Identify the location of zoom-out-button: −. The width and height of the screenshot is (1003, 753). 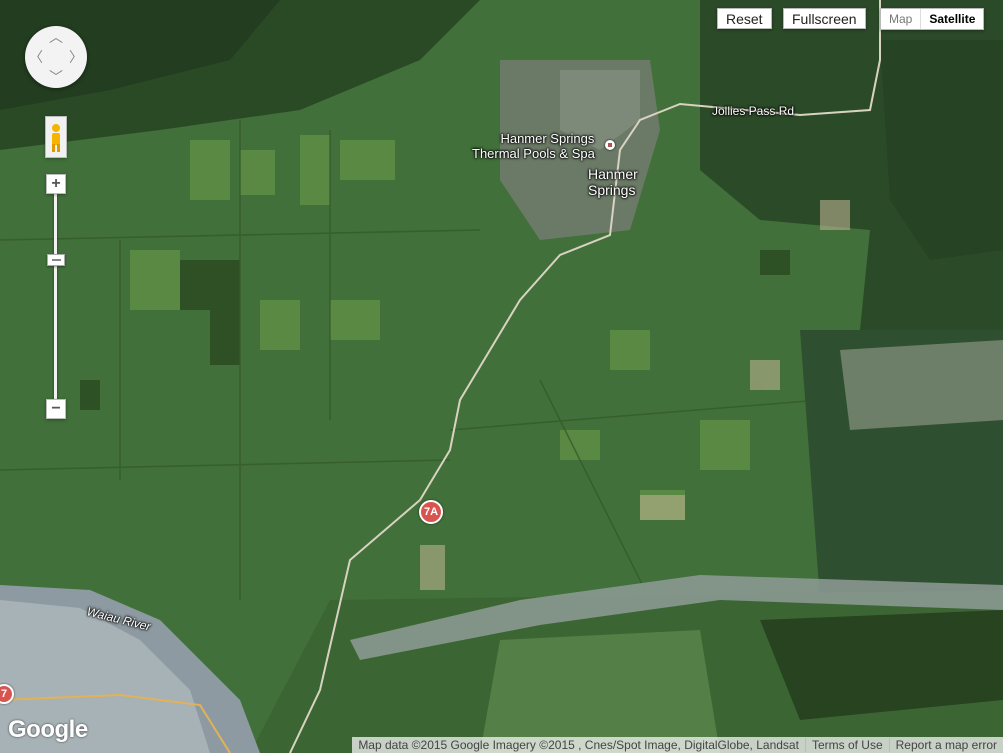
(56, 409).